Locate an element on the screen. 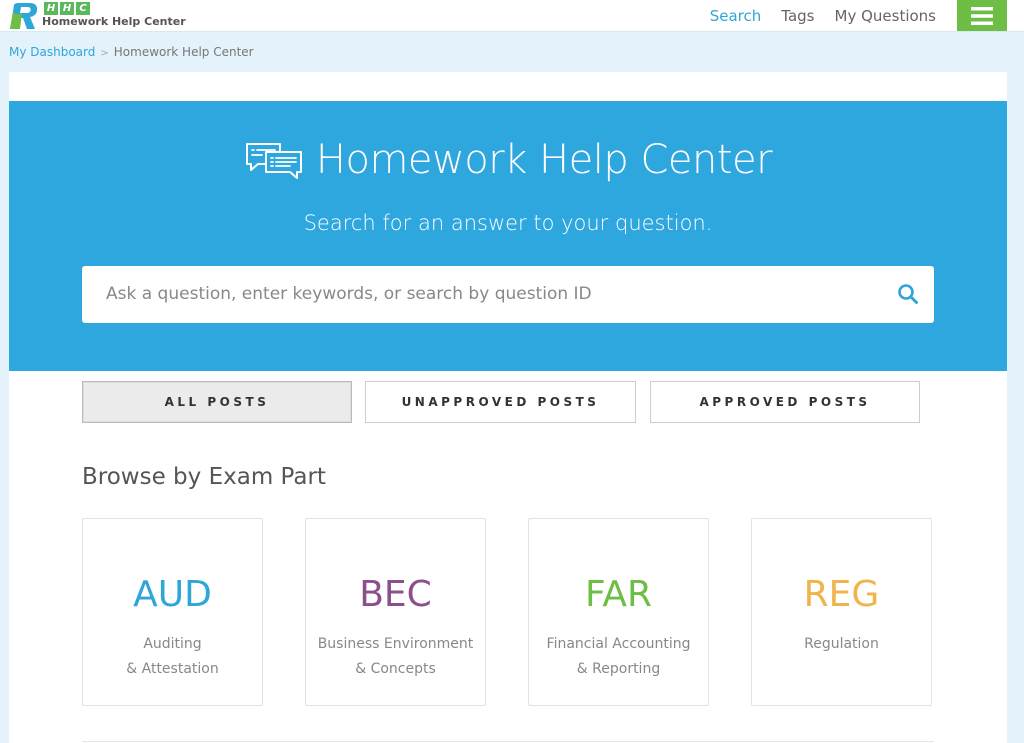 The image size is (1024, 743). search-bar is located at coordinates (508, 294).